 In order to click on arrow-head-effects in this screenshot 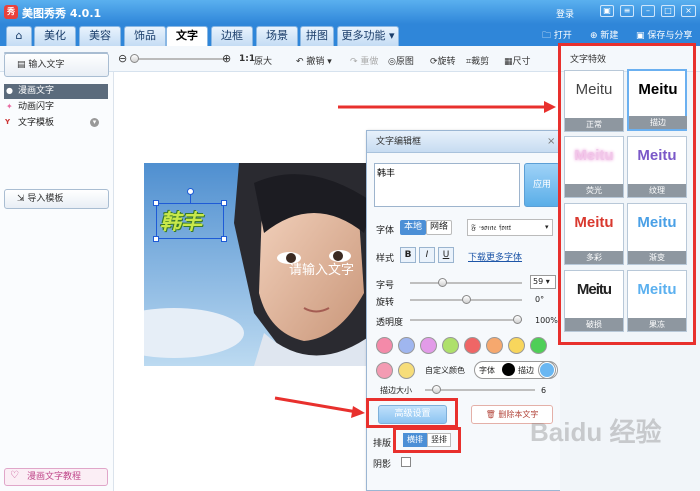, I will do `click(550, 107)`.